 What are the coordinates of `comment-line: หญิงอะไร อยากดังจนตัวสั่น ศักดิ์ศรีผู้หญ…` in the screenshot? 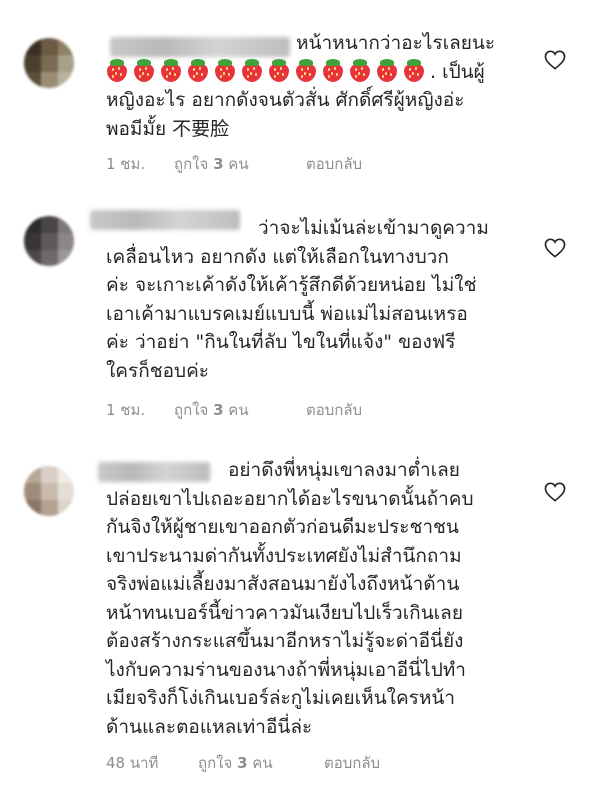 It's located at (285, 100).